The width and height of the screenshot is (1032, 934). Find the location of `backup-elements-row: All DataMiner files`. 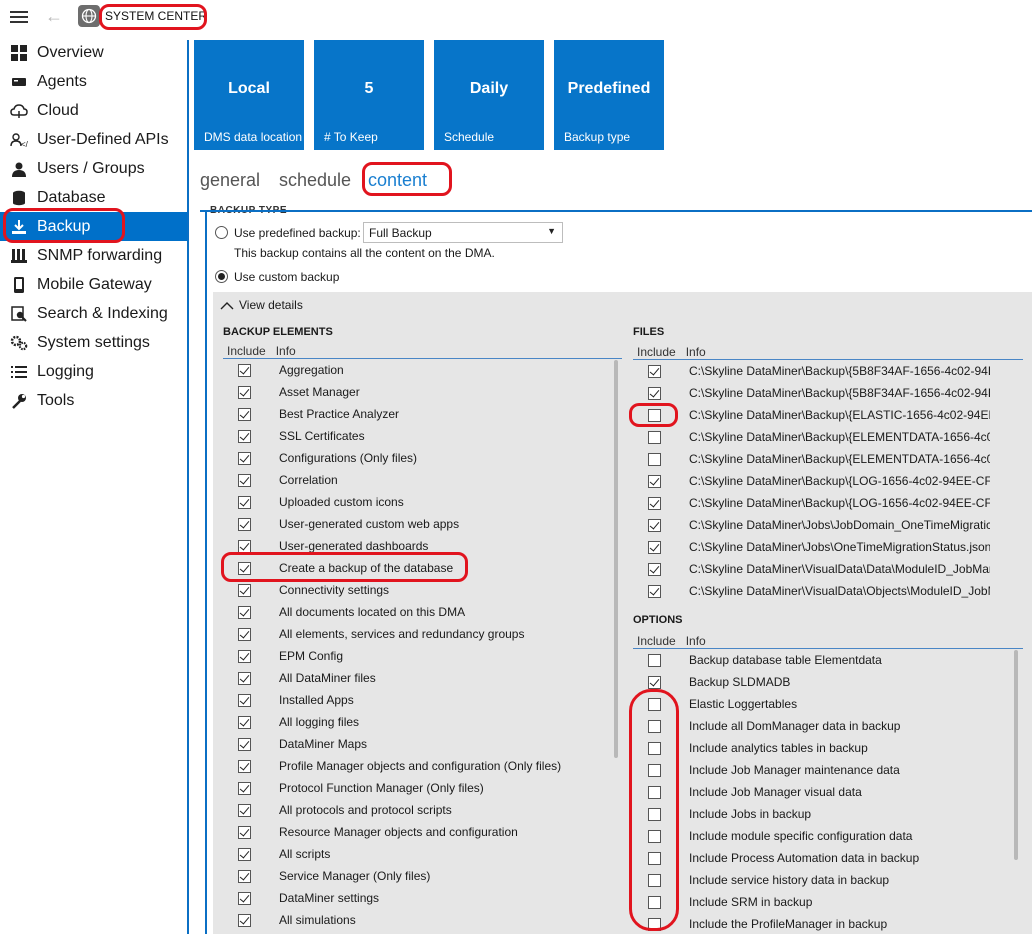

backup-elements-row: All DataMiner files is located at coordinates (418, 678).